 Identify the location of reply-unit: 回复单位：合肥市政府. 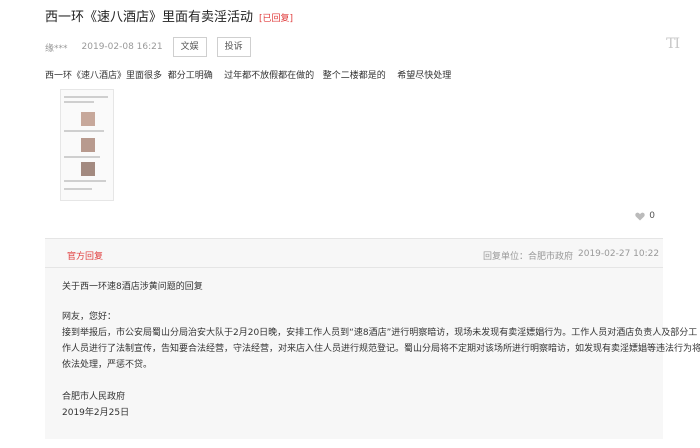
(528, 257).